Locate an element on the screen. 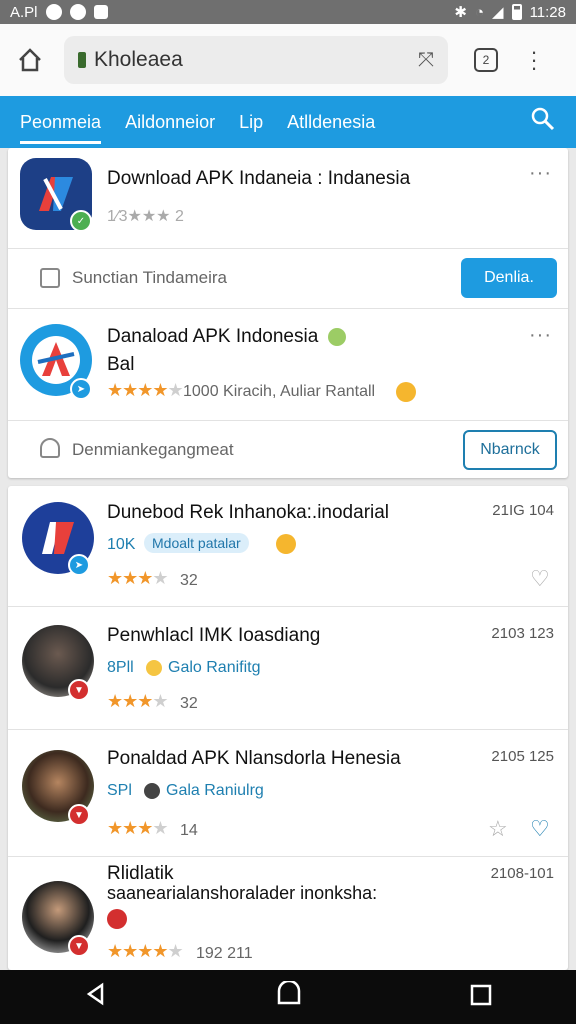 The width and height of the screenshot is (576, 1024). app-downloads: 10K is located at coordinates (121, 544).